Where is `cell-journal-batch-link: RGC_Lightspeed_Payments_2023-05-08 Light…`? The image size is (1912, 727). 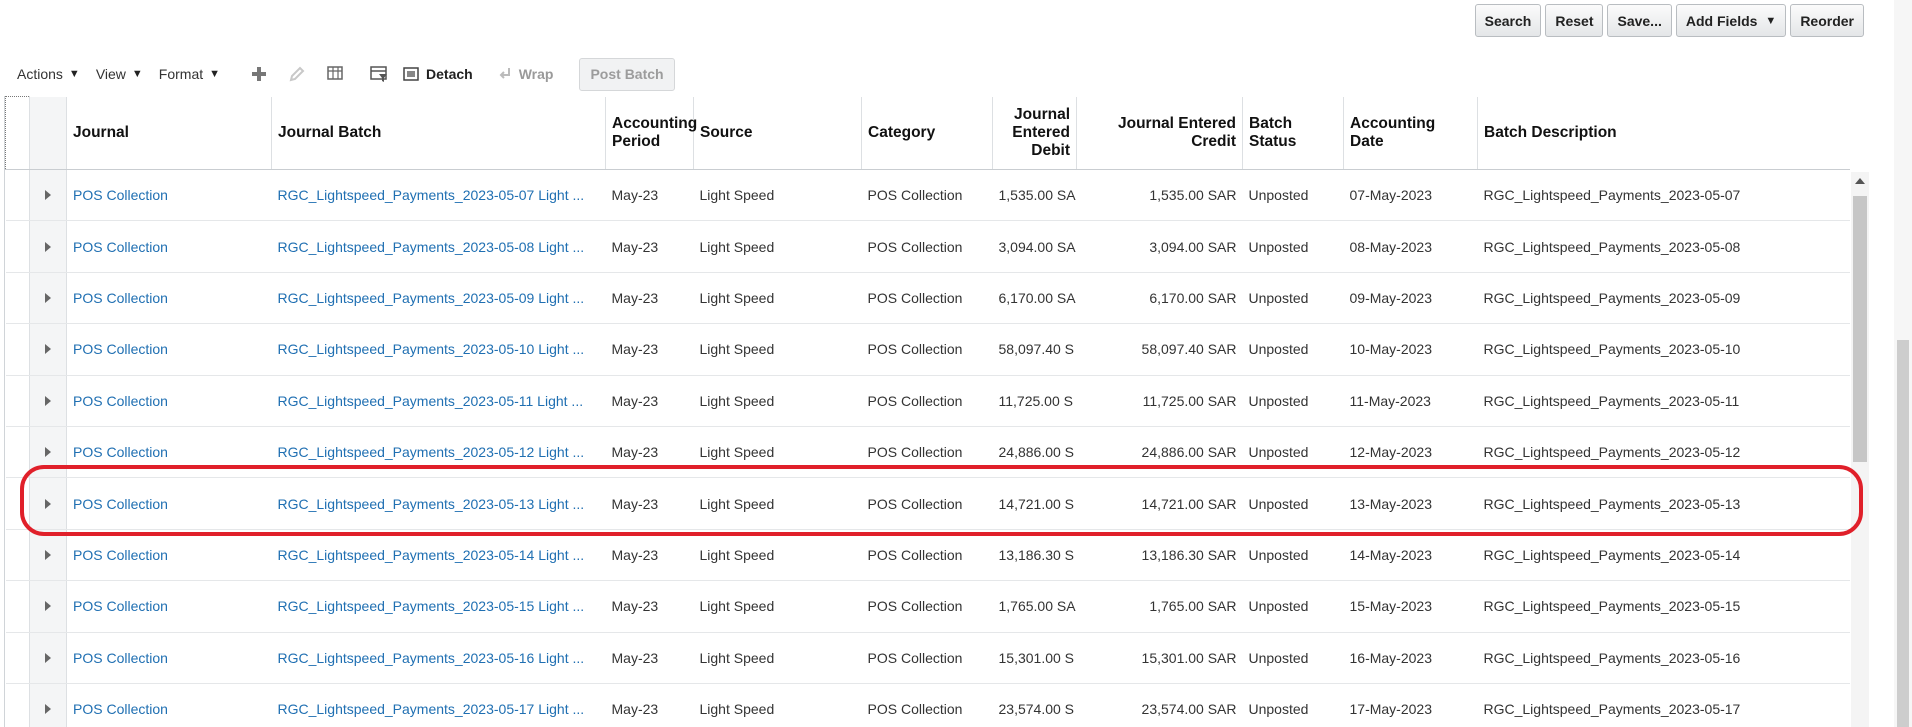
cell-journal-batch-link: RGC_Lightspeed_Payments_2023-05-08 Light… is located at coordinates (431, 247).